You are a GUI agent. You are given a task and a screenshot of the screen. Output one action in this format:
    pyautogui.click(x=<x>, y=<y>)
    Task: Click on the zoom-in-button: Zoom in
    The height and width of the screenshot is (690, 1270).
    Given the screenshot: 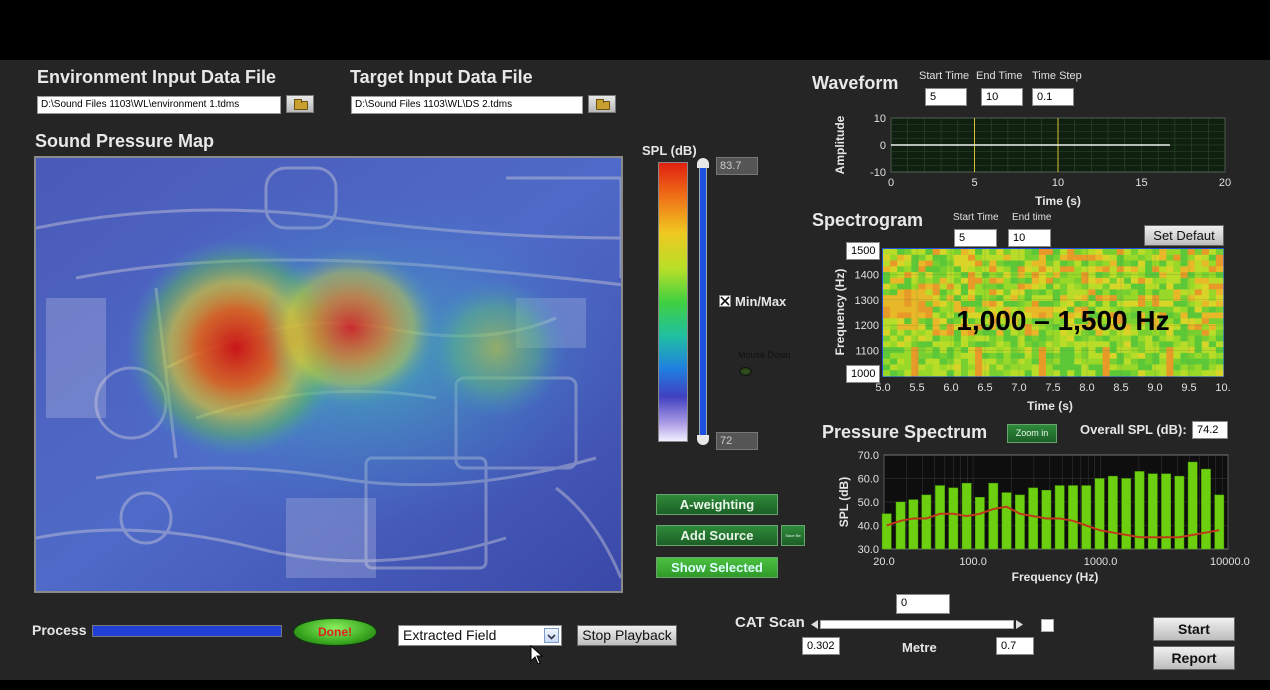 What is the action you would take?
    pyautogui.click(x=1032, y=433)
    